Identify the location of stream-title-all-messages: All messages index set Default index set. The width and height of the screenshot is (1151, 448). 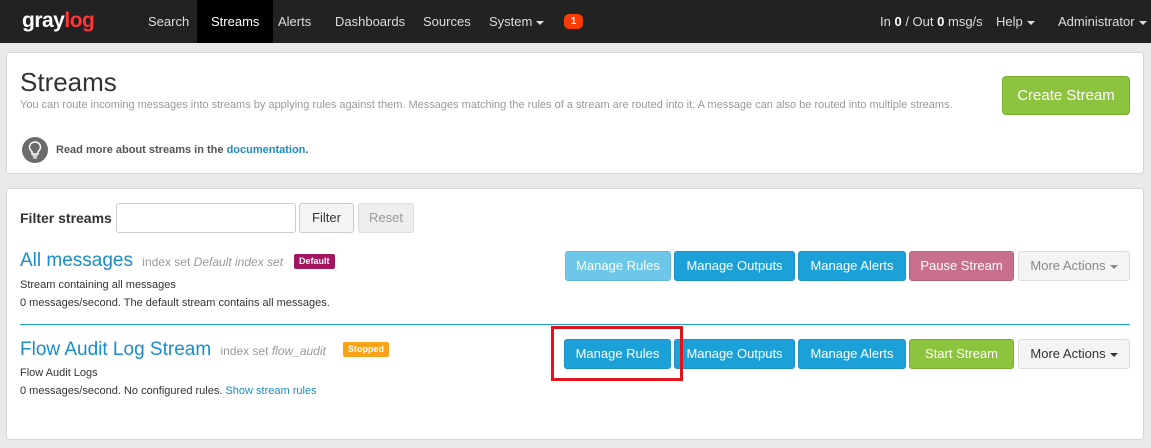
(151, 261).